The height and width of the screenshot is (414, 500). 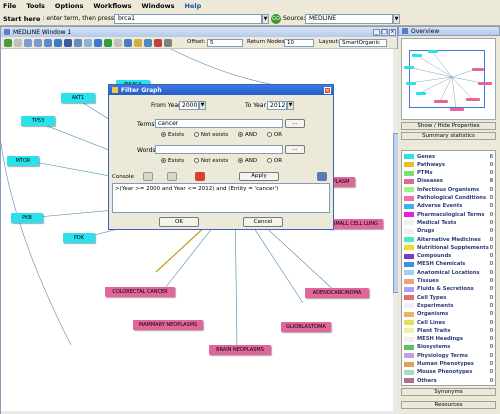 I want to click on category-row: Plant Traits 0, so click(x=449, y=330).